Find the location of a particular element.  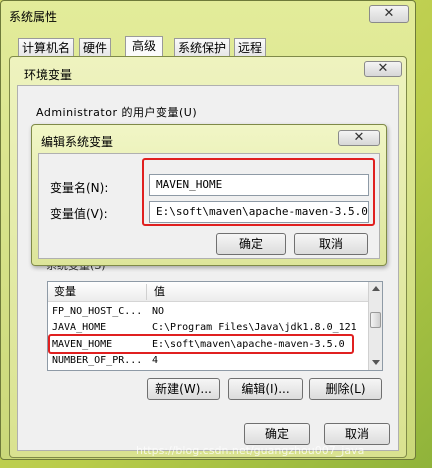

column-header-variable: 变量 is located at coordinates (65, 292).